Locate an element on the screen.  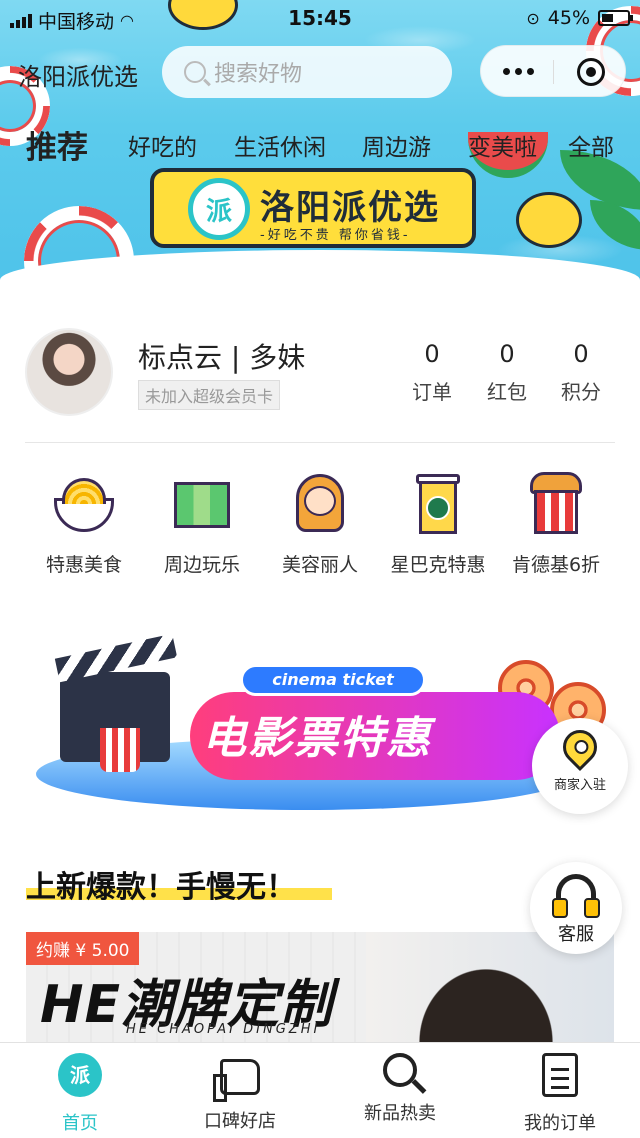
thumbs-up-icon is located at coordinates (236, 1080).